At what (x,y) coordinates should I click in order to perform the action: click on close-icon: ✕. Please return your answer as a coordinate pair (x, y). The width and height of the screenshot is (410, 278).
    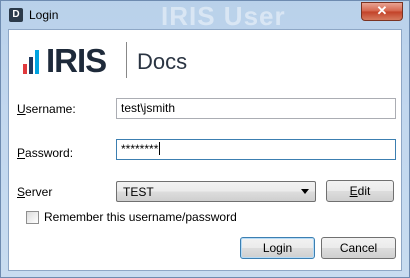
    Looking at the image, I should click on (382, 10).